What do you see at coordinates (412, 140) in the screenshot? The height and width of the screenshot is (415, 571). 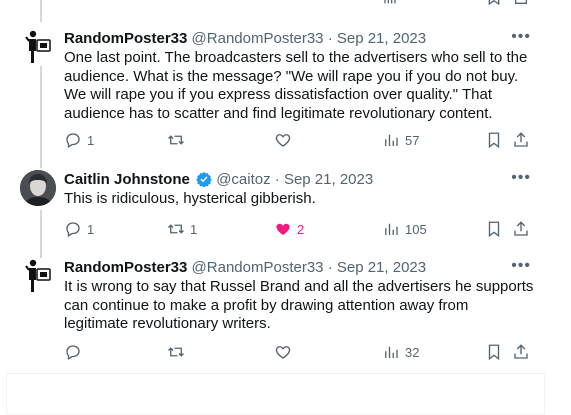 I see `view-count: 57` at bounding box center [412, 140].